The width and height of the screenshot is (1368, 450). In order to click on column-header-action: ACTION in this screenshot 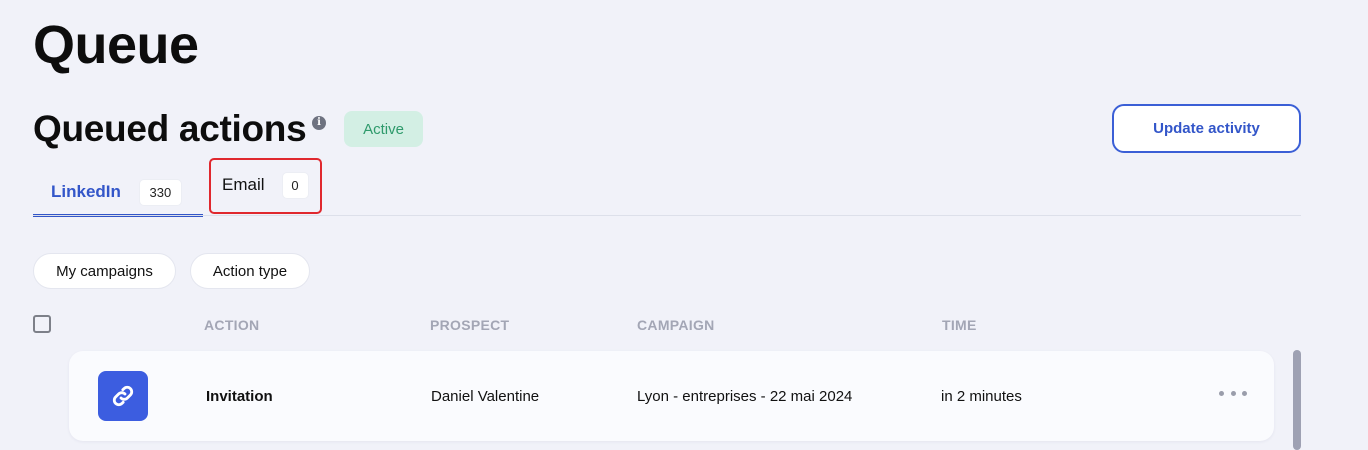, I will do `click(232, 325)`.